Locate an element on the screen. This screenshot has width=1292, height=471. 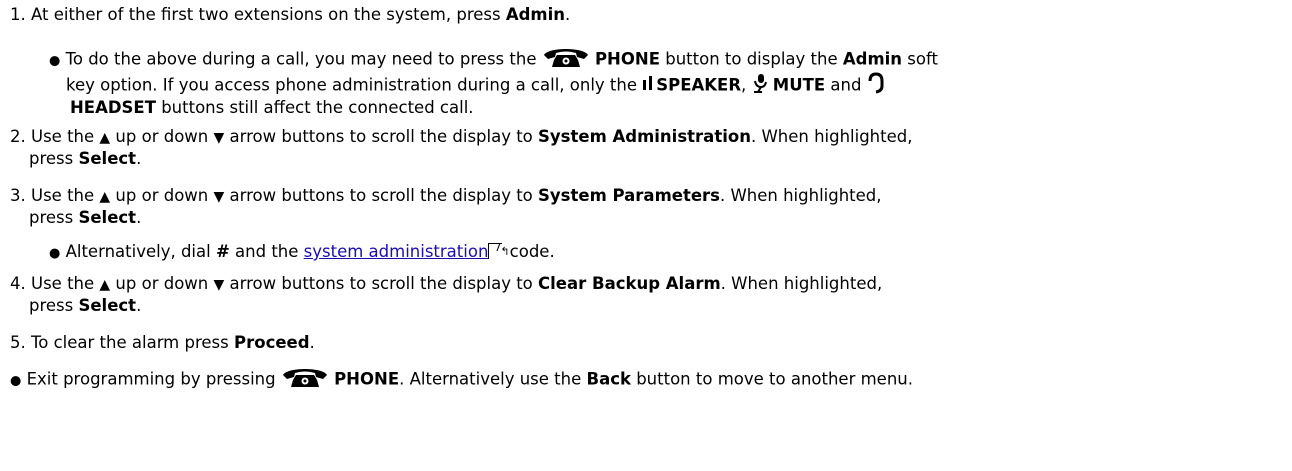
step-number: 2. is located at coordinates (18, 136).